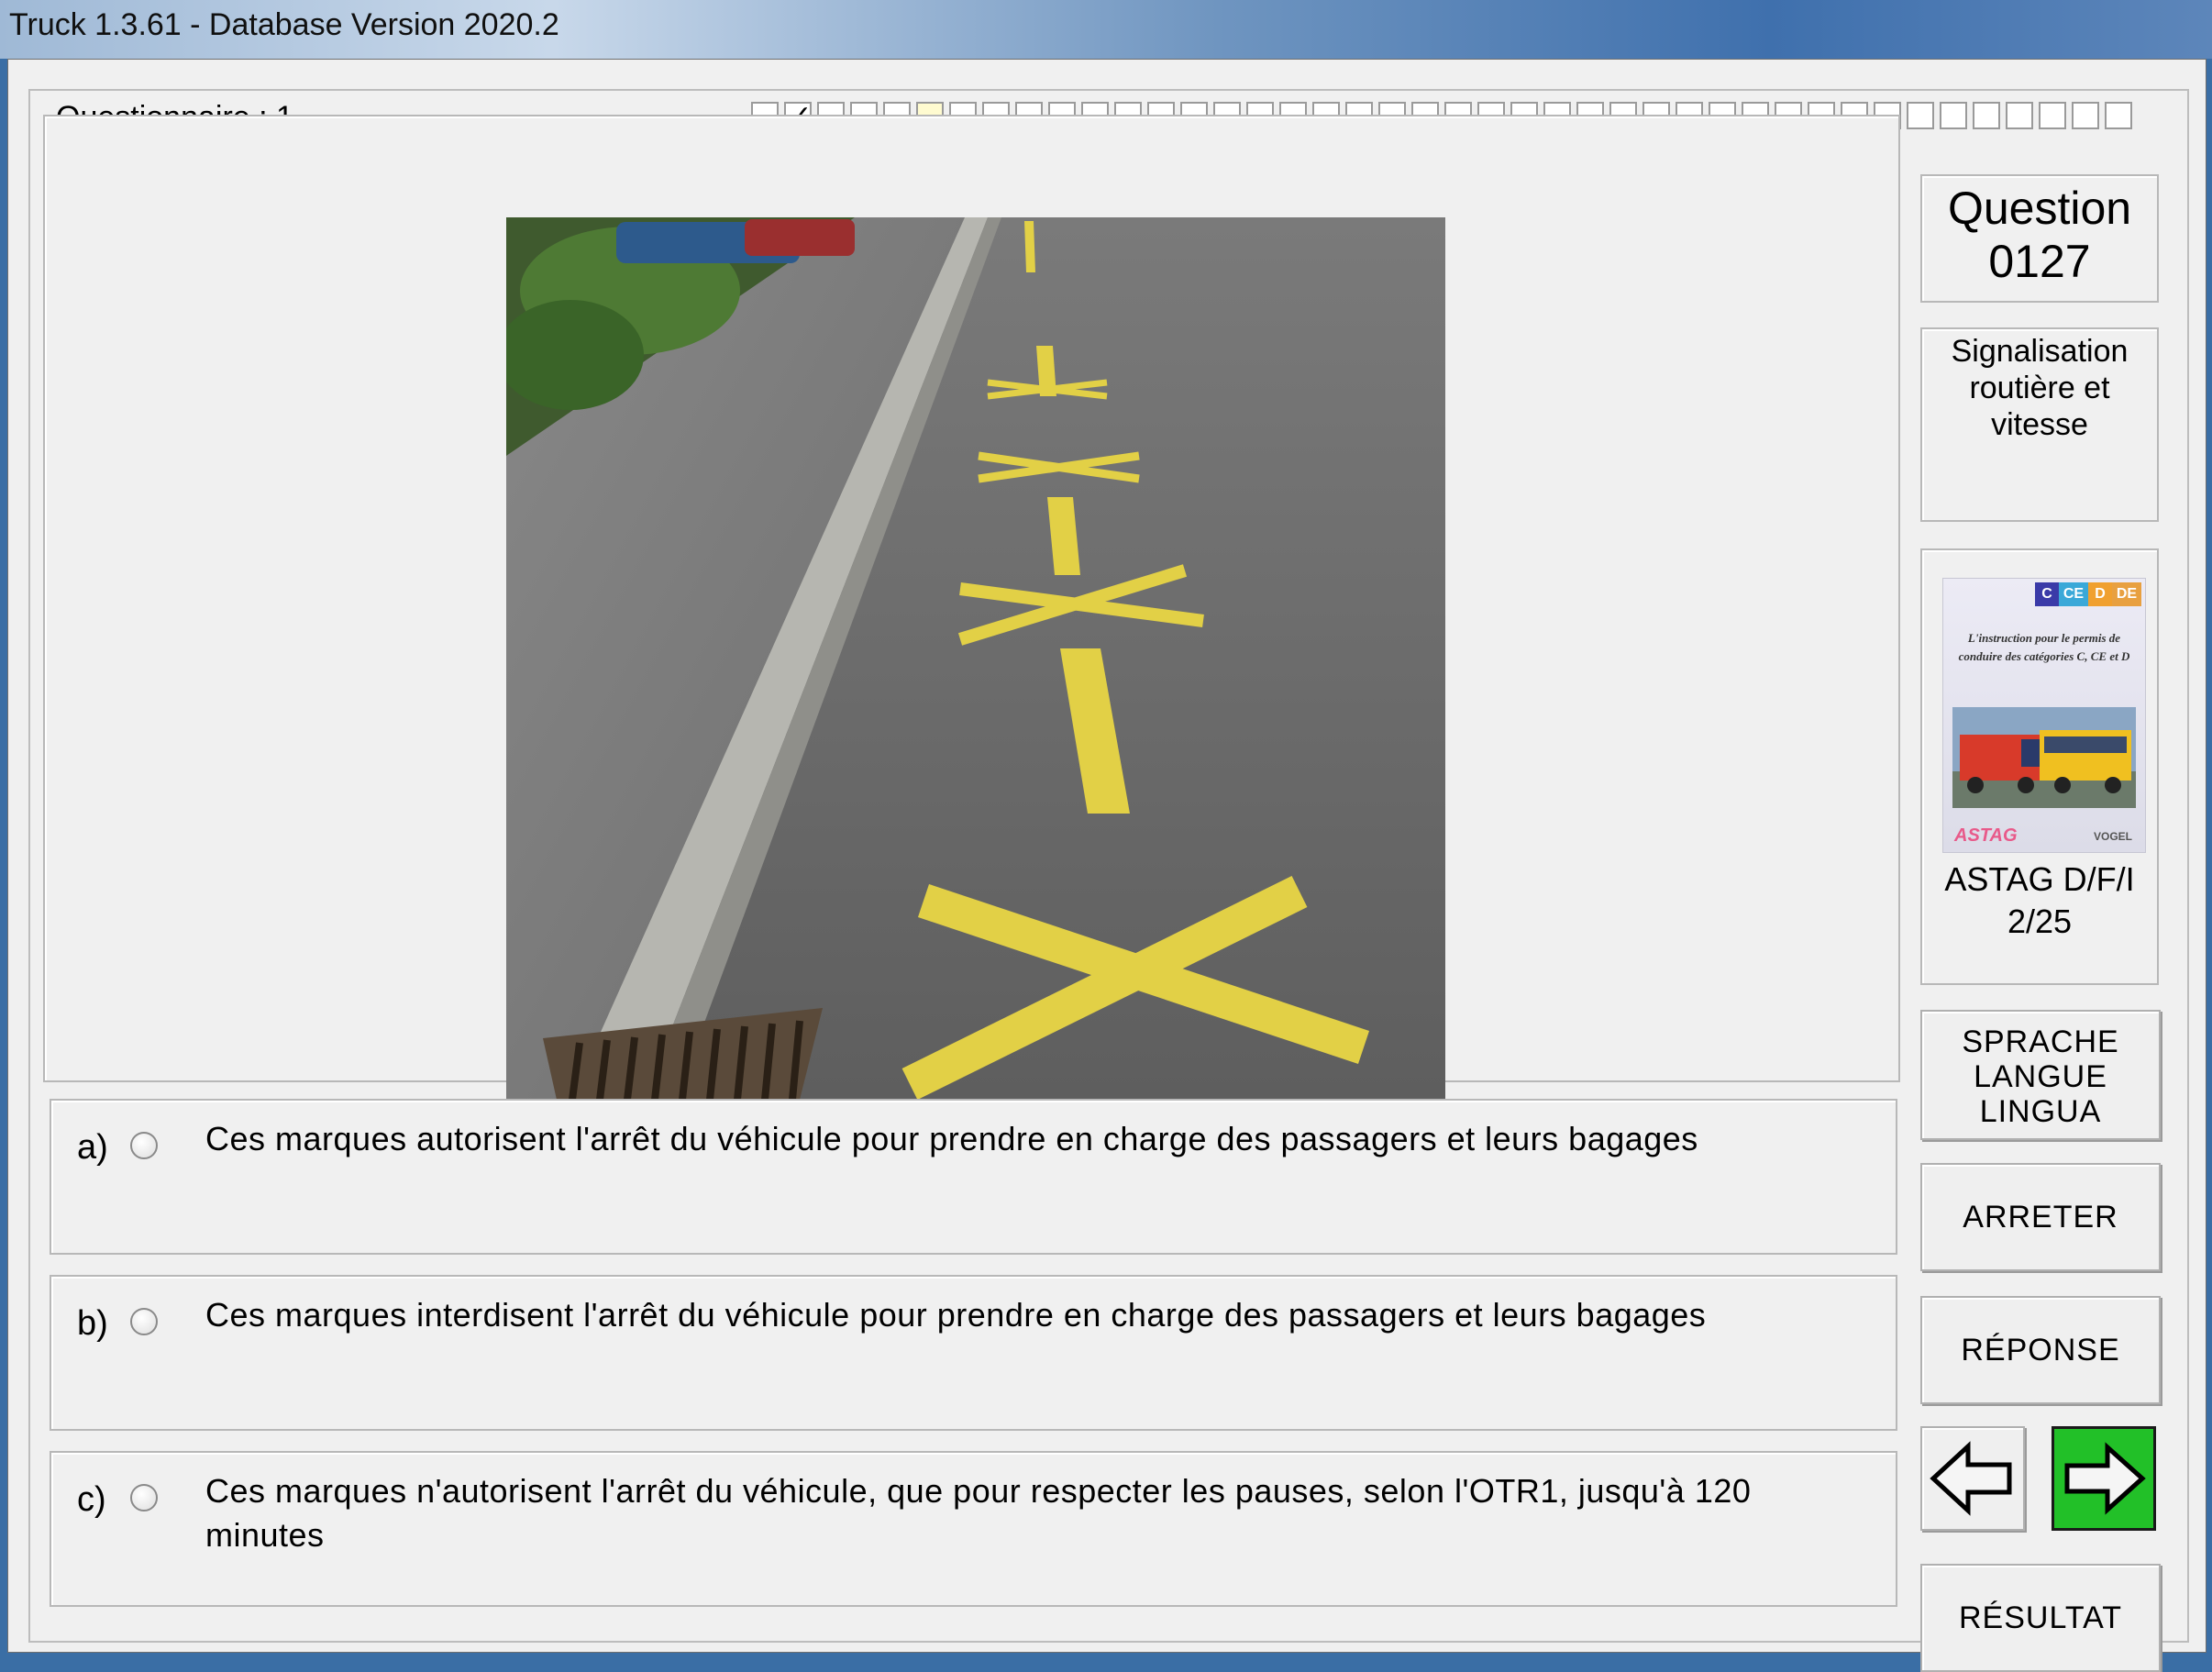 The image size is (2212, 1672). What do you see at coordinates (2112, 836) in the screenshot?
I see `vogel-logo: VOGEL` at bounding box center [2112, 836].